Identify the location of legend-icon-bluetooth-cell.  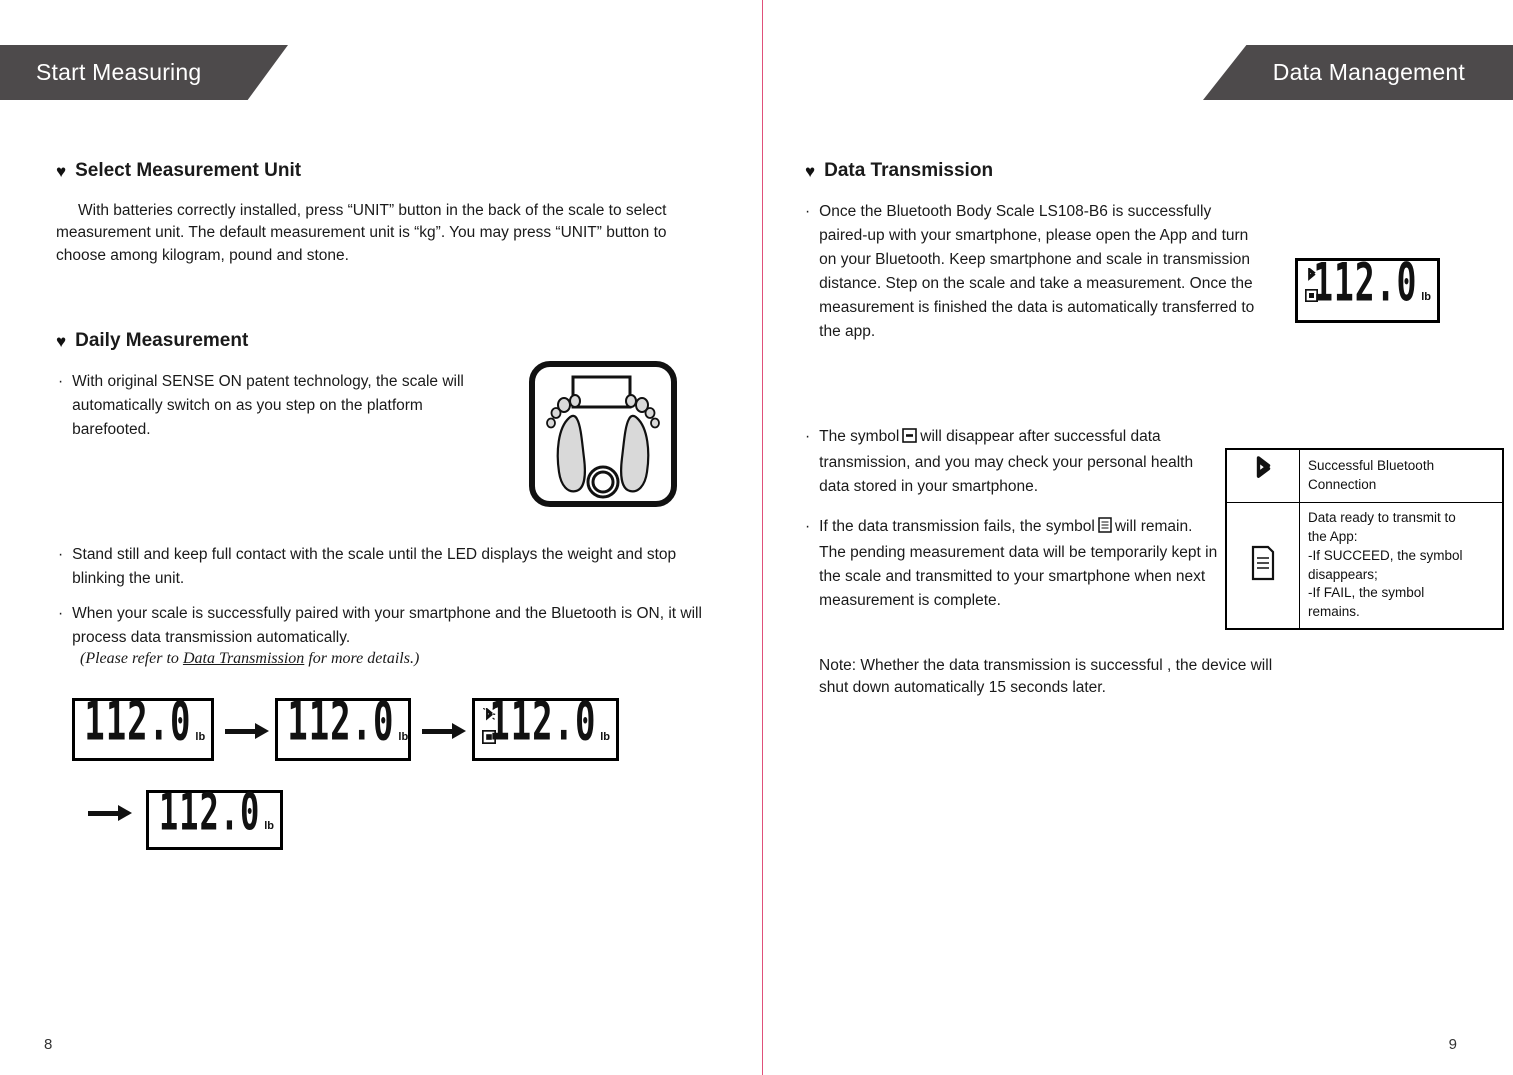
(1262, 475).